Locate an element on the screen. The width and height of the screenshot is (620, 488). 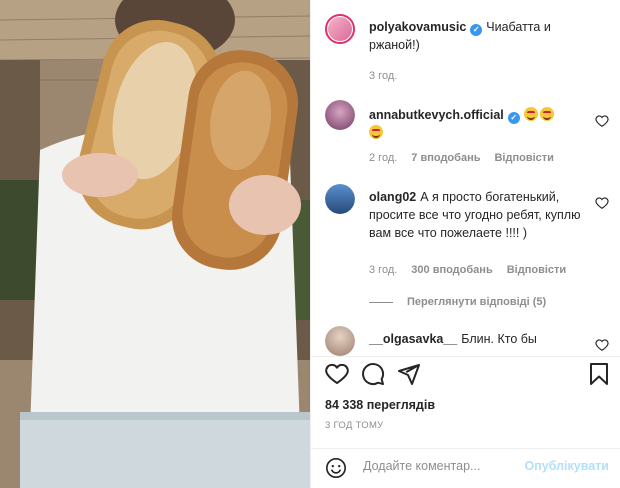
comment-meta: 2 год. 7 вподобань Відповісти is located at coordinates (468, 158).